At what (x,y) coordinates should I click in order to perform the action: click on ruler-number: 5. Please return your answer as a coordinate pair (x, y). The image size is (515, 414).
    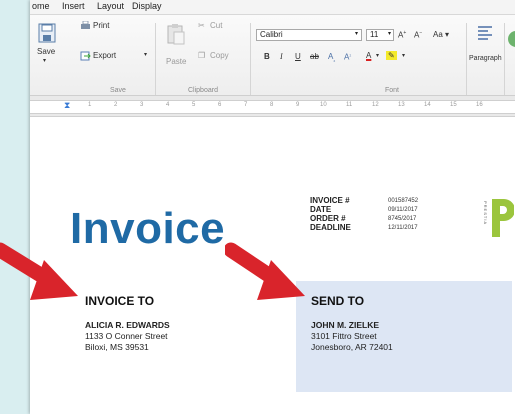
    Looking at the image, I should click on (194, 105).